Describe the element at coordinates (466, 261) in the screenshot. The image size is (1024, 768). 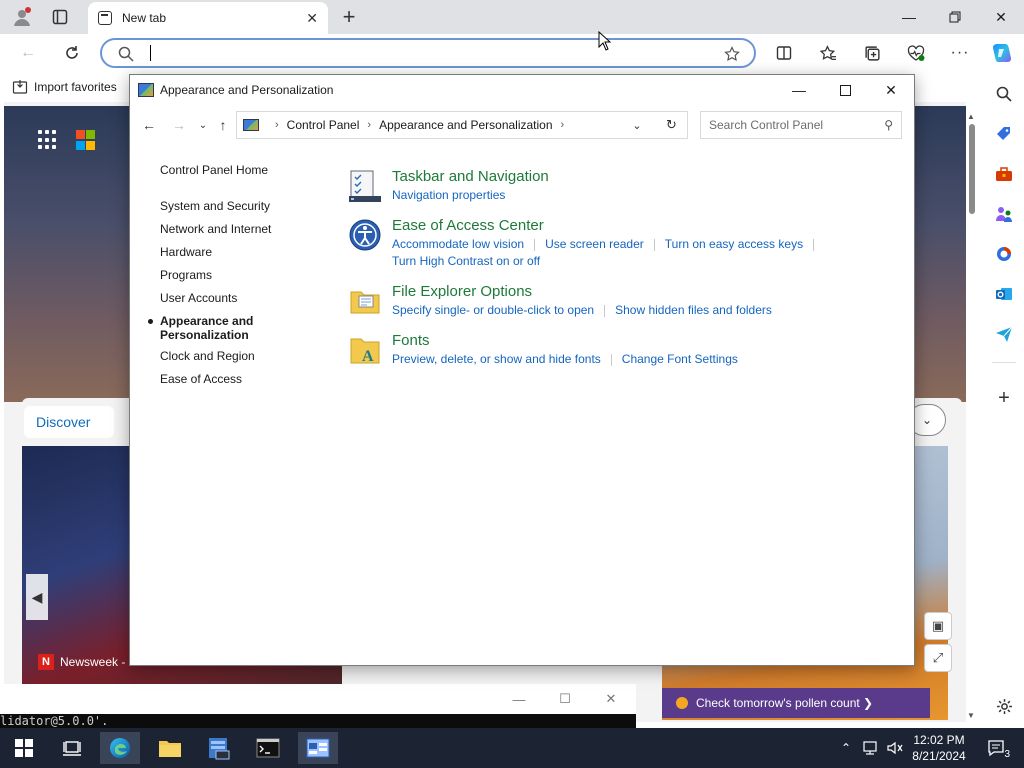
I see `high-contrast-link: Turn High Contrast on or off` at that location.